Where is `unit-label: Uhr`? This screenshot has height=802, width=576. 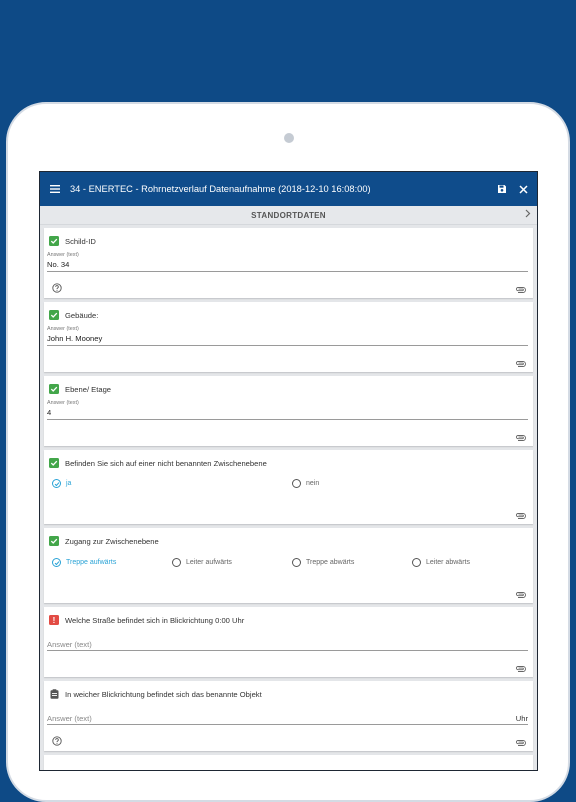
unit-label: Uhr is located at coordinates (521, 718).